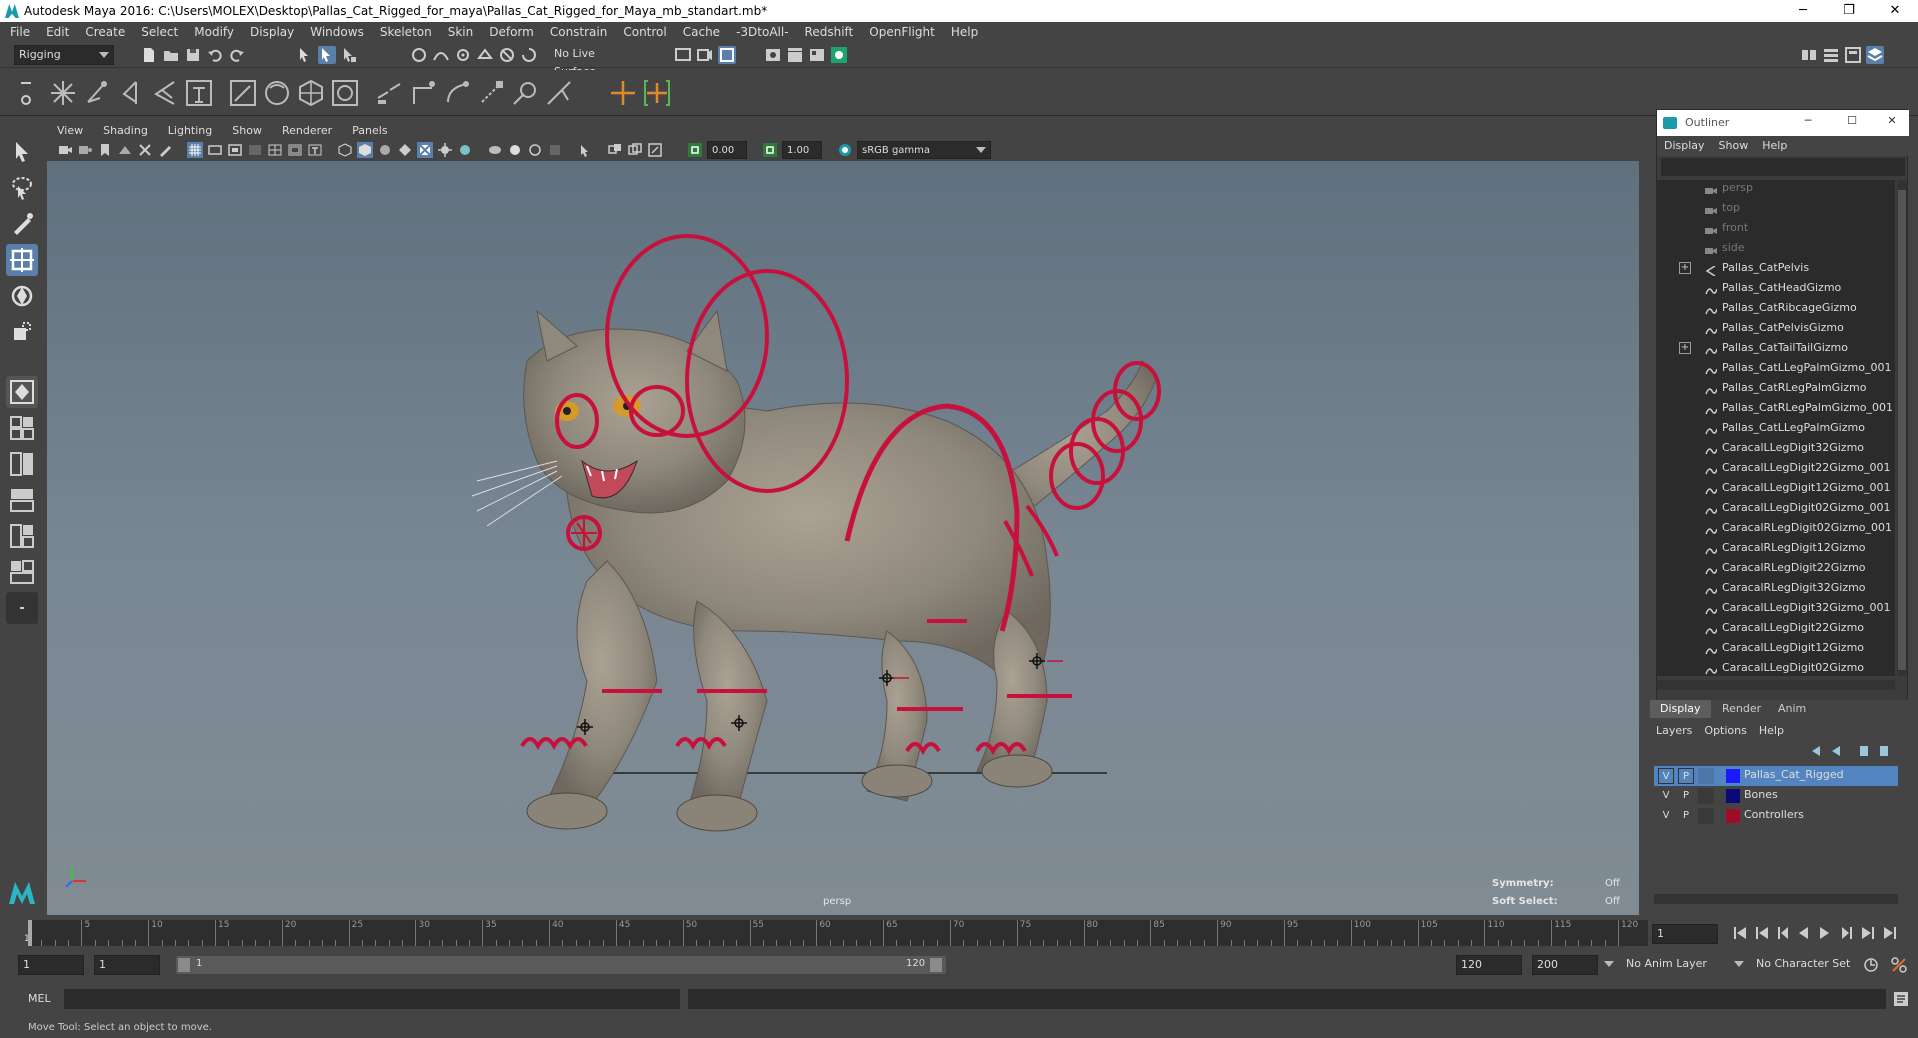 Image resolution: width=1918 pixels, height=1038 pixels. I want to click on layer-playback-toggle: P, so click(1686, 776).